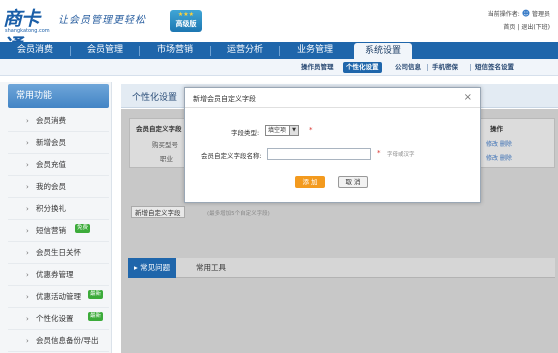  I want to click on sidebar-item-points-gift: › 积分换礼, so click(58, 209).